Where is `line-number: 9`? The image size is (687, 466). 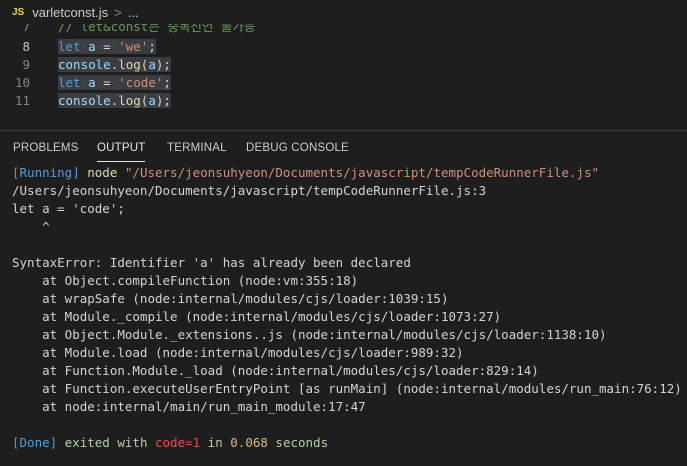
line-number: 9 is located at coordinates (26, 64).